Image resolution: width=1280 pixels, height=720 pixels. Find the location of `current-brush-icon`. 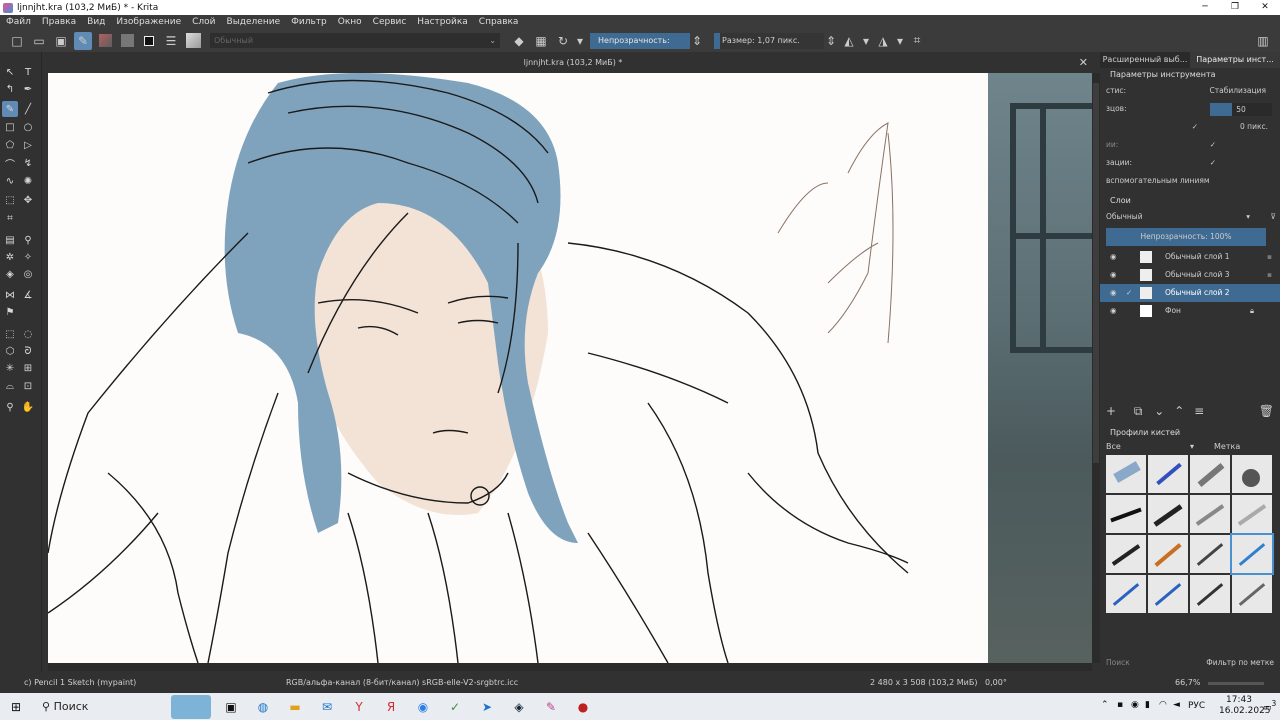

current-brush-icon is located at coordinates (193, 41).